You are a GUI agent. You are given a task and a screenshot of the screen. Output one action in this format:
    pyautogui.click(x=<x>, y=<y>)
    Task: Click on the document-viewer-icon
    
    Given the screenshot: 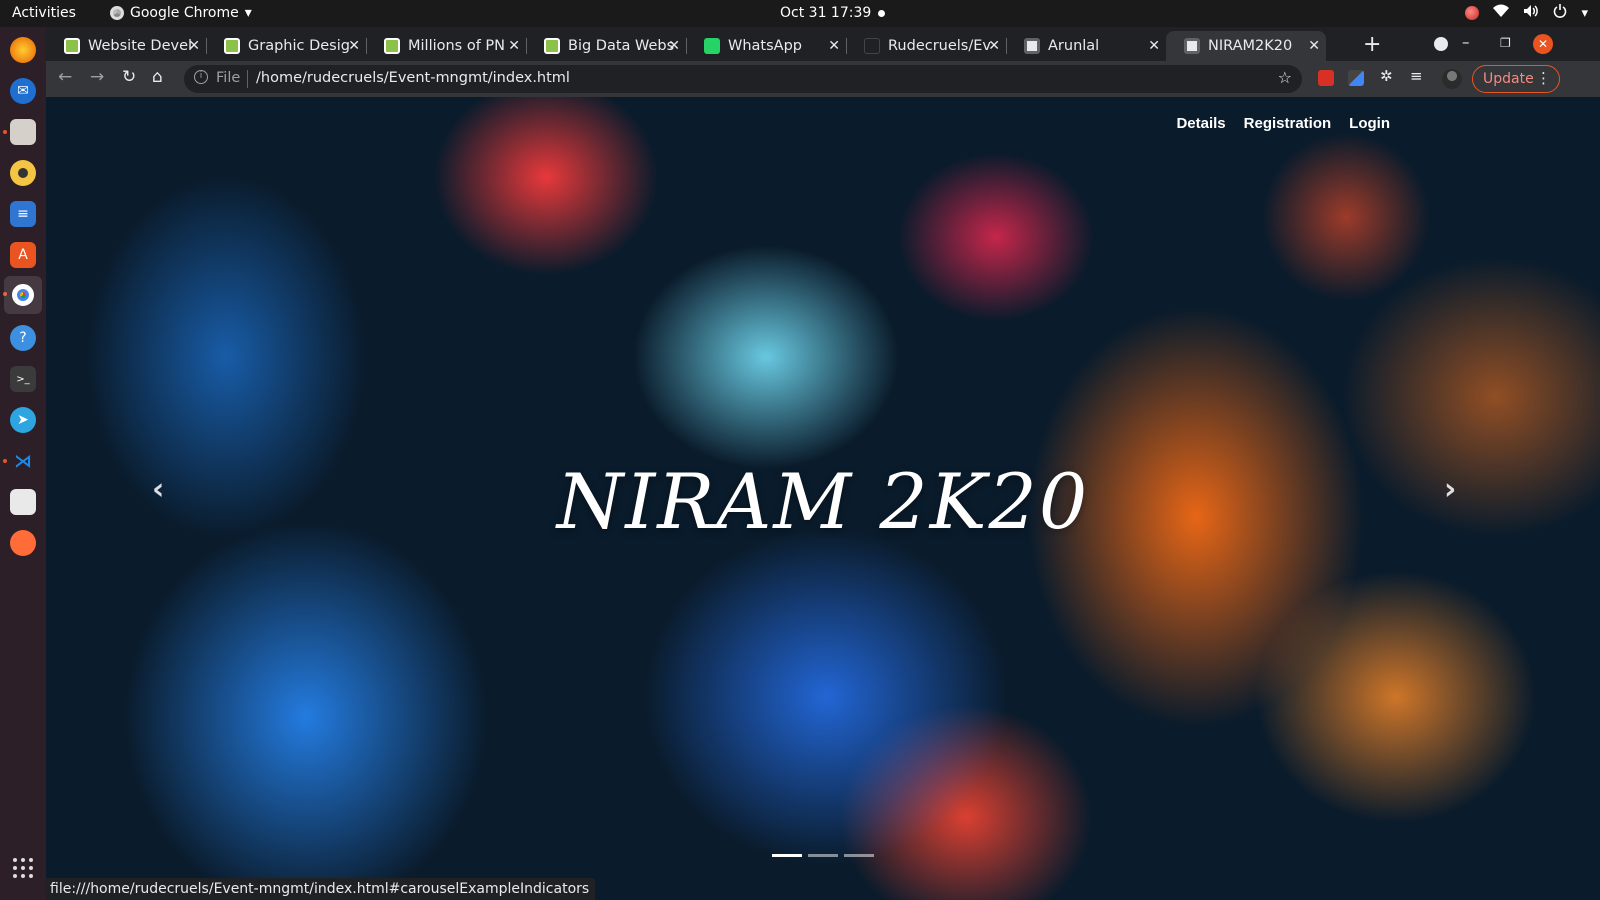 What is the action you would take?
    pyautogui.click(x=23, y=502)
    